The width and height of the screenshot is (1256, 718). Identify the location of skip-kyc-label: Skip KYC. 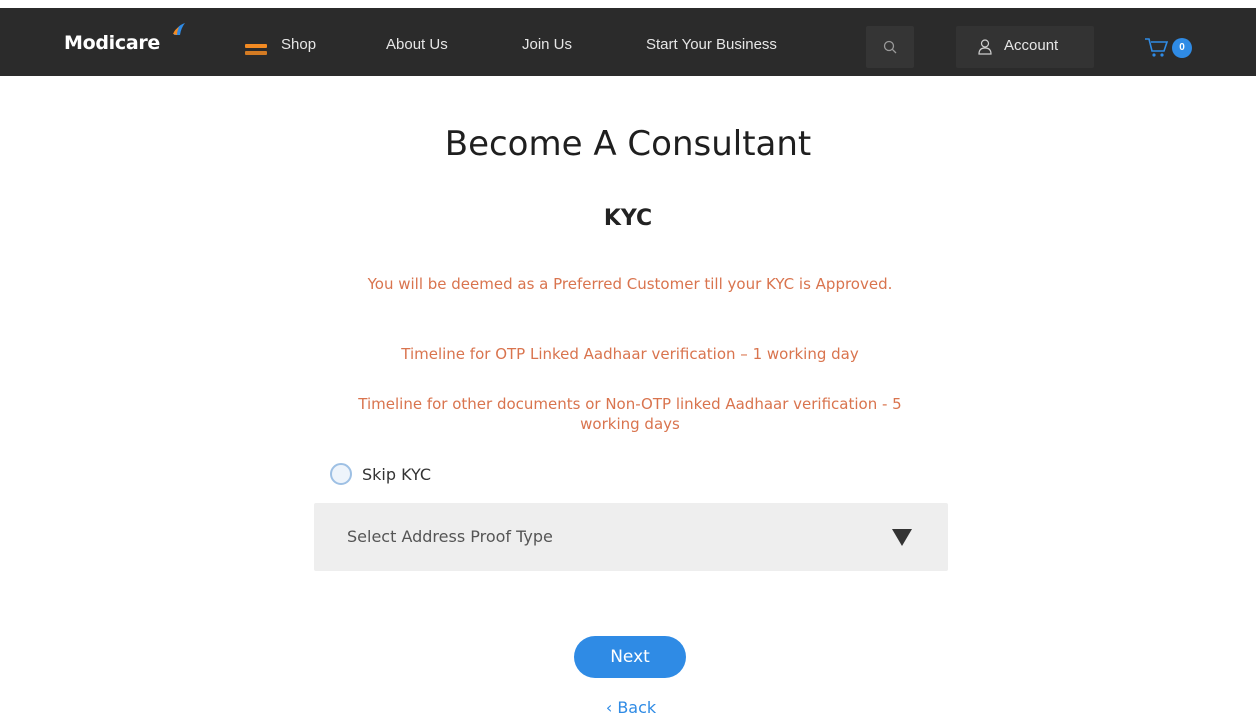
(397, 474).